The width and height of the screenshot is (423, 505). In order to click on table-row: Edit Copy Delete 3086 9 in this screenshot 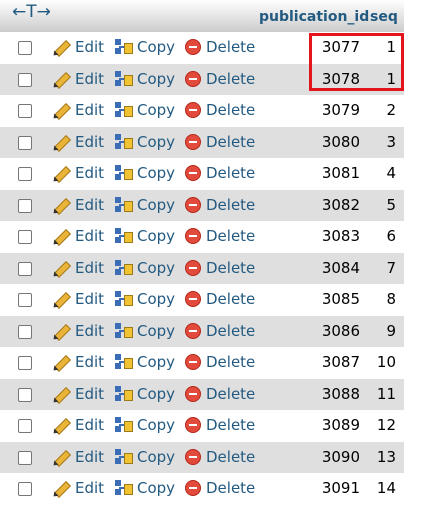, I will do `click(202, 331)`.